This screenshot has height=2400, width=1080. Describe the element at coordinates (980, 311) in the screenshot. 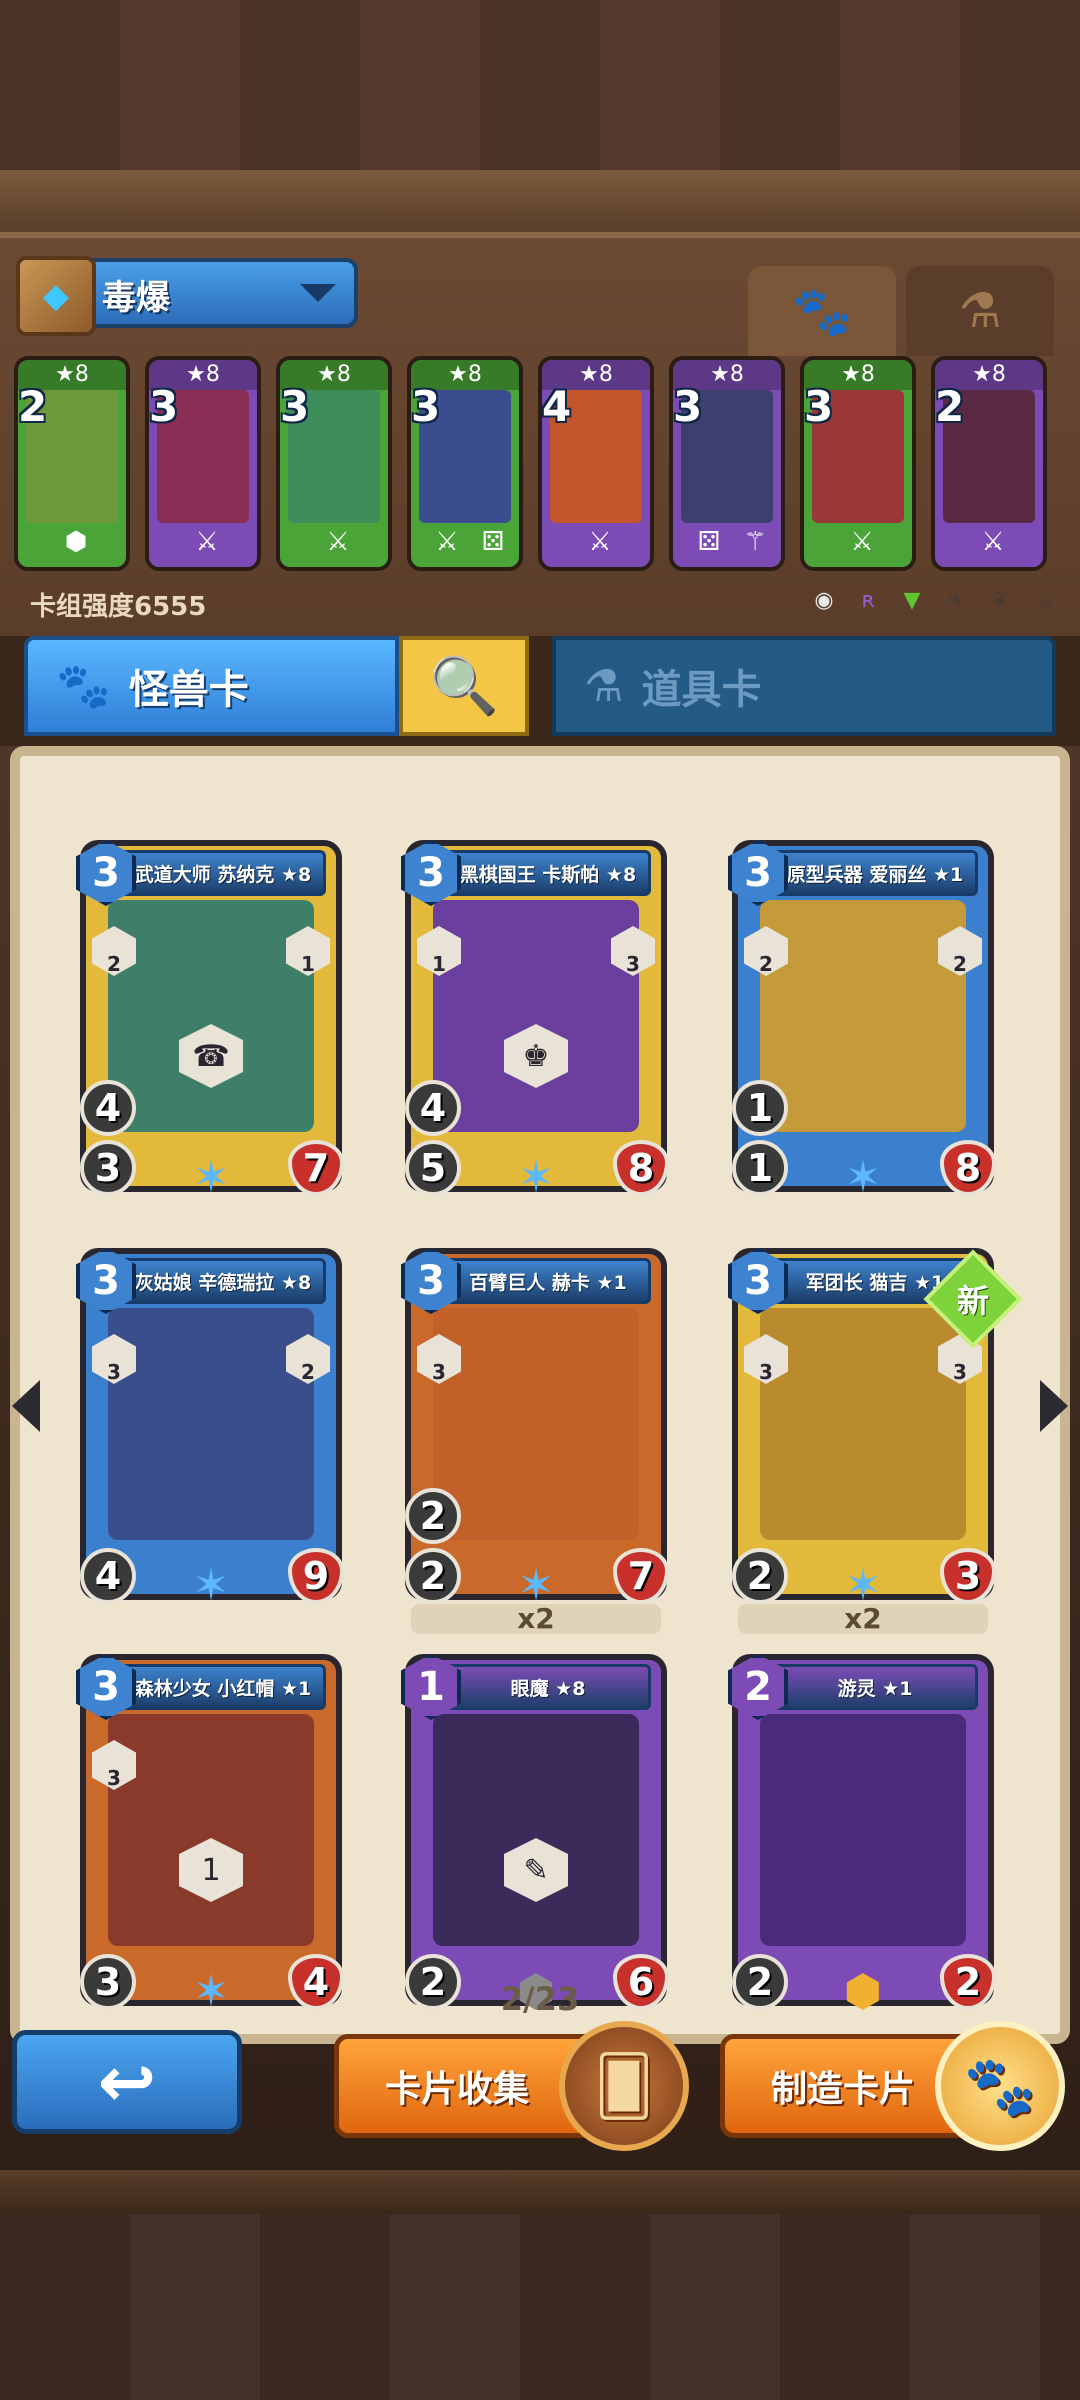

I see `deck-tab-items: ⚗` at that location.